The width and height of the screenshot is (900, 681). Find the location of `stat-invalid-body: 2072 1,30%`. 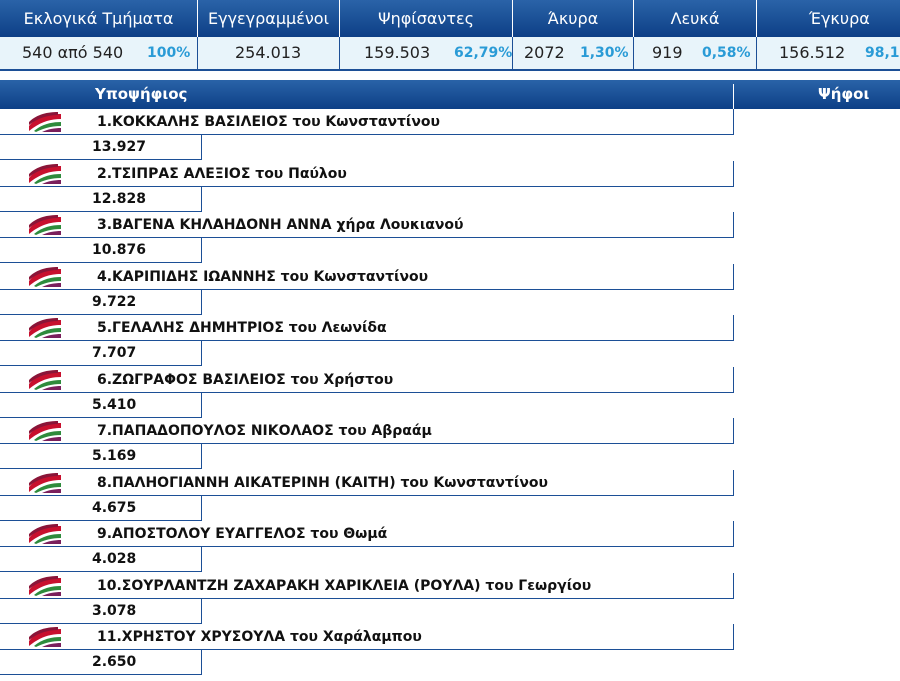

stat-invalid-body: 2072 1,30% is located at coordinates (573, 54).